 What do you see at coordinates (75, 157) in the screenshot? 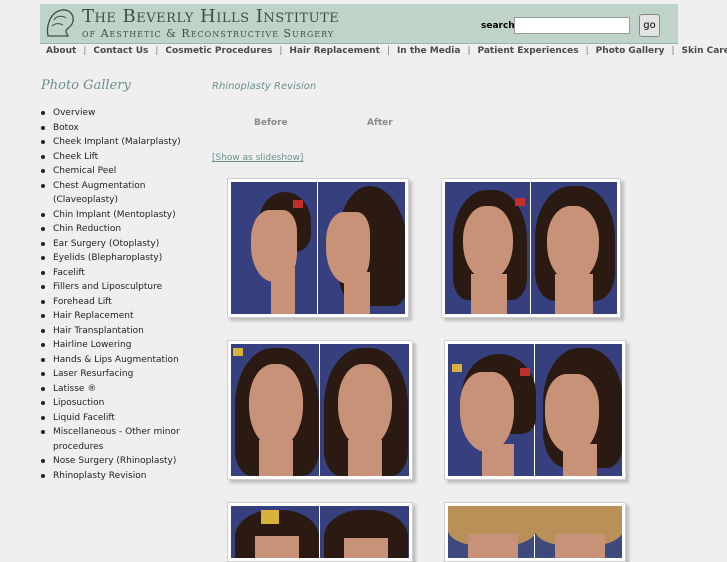
I see `sidebar-item-label: Cheek Lift` at bounding box center [75, 157].